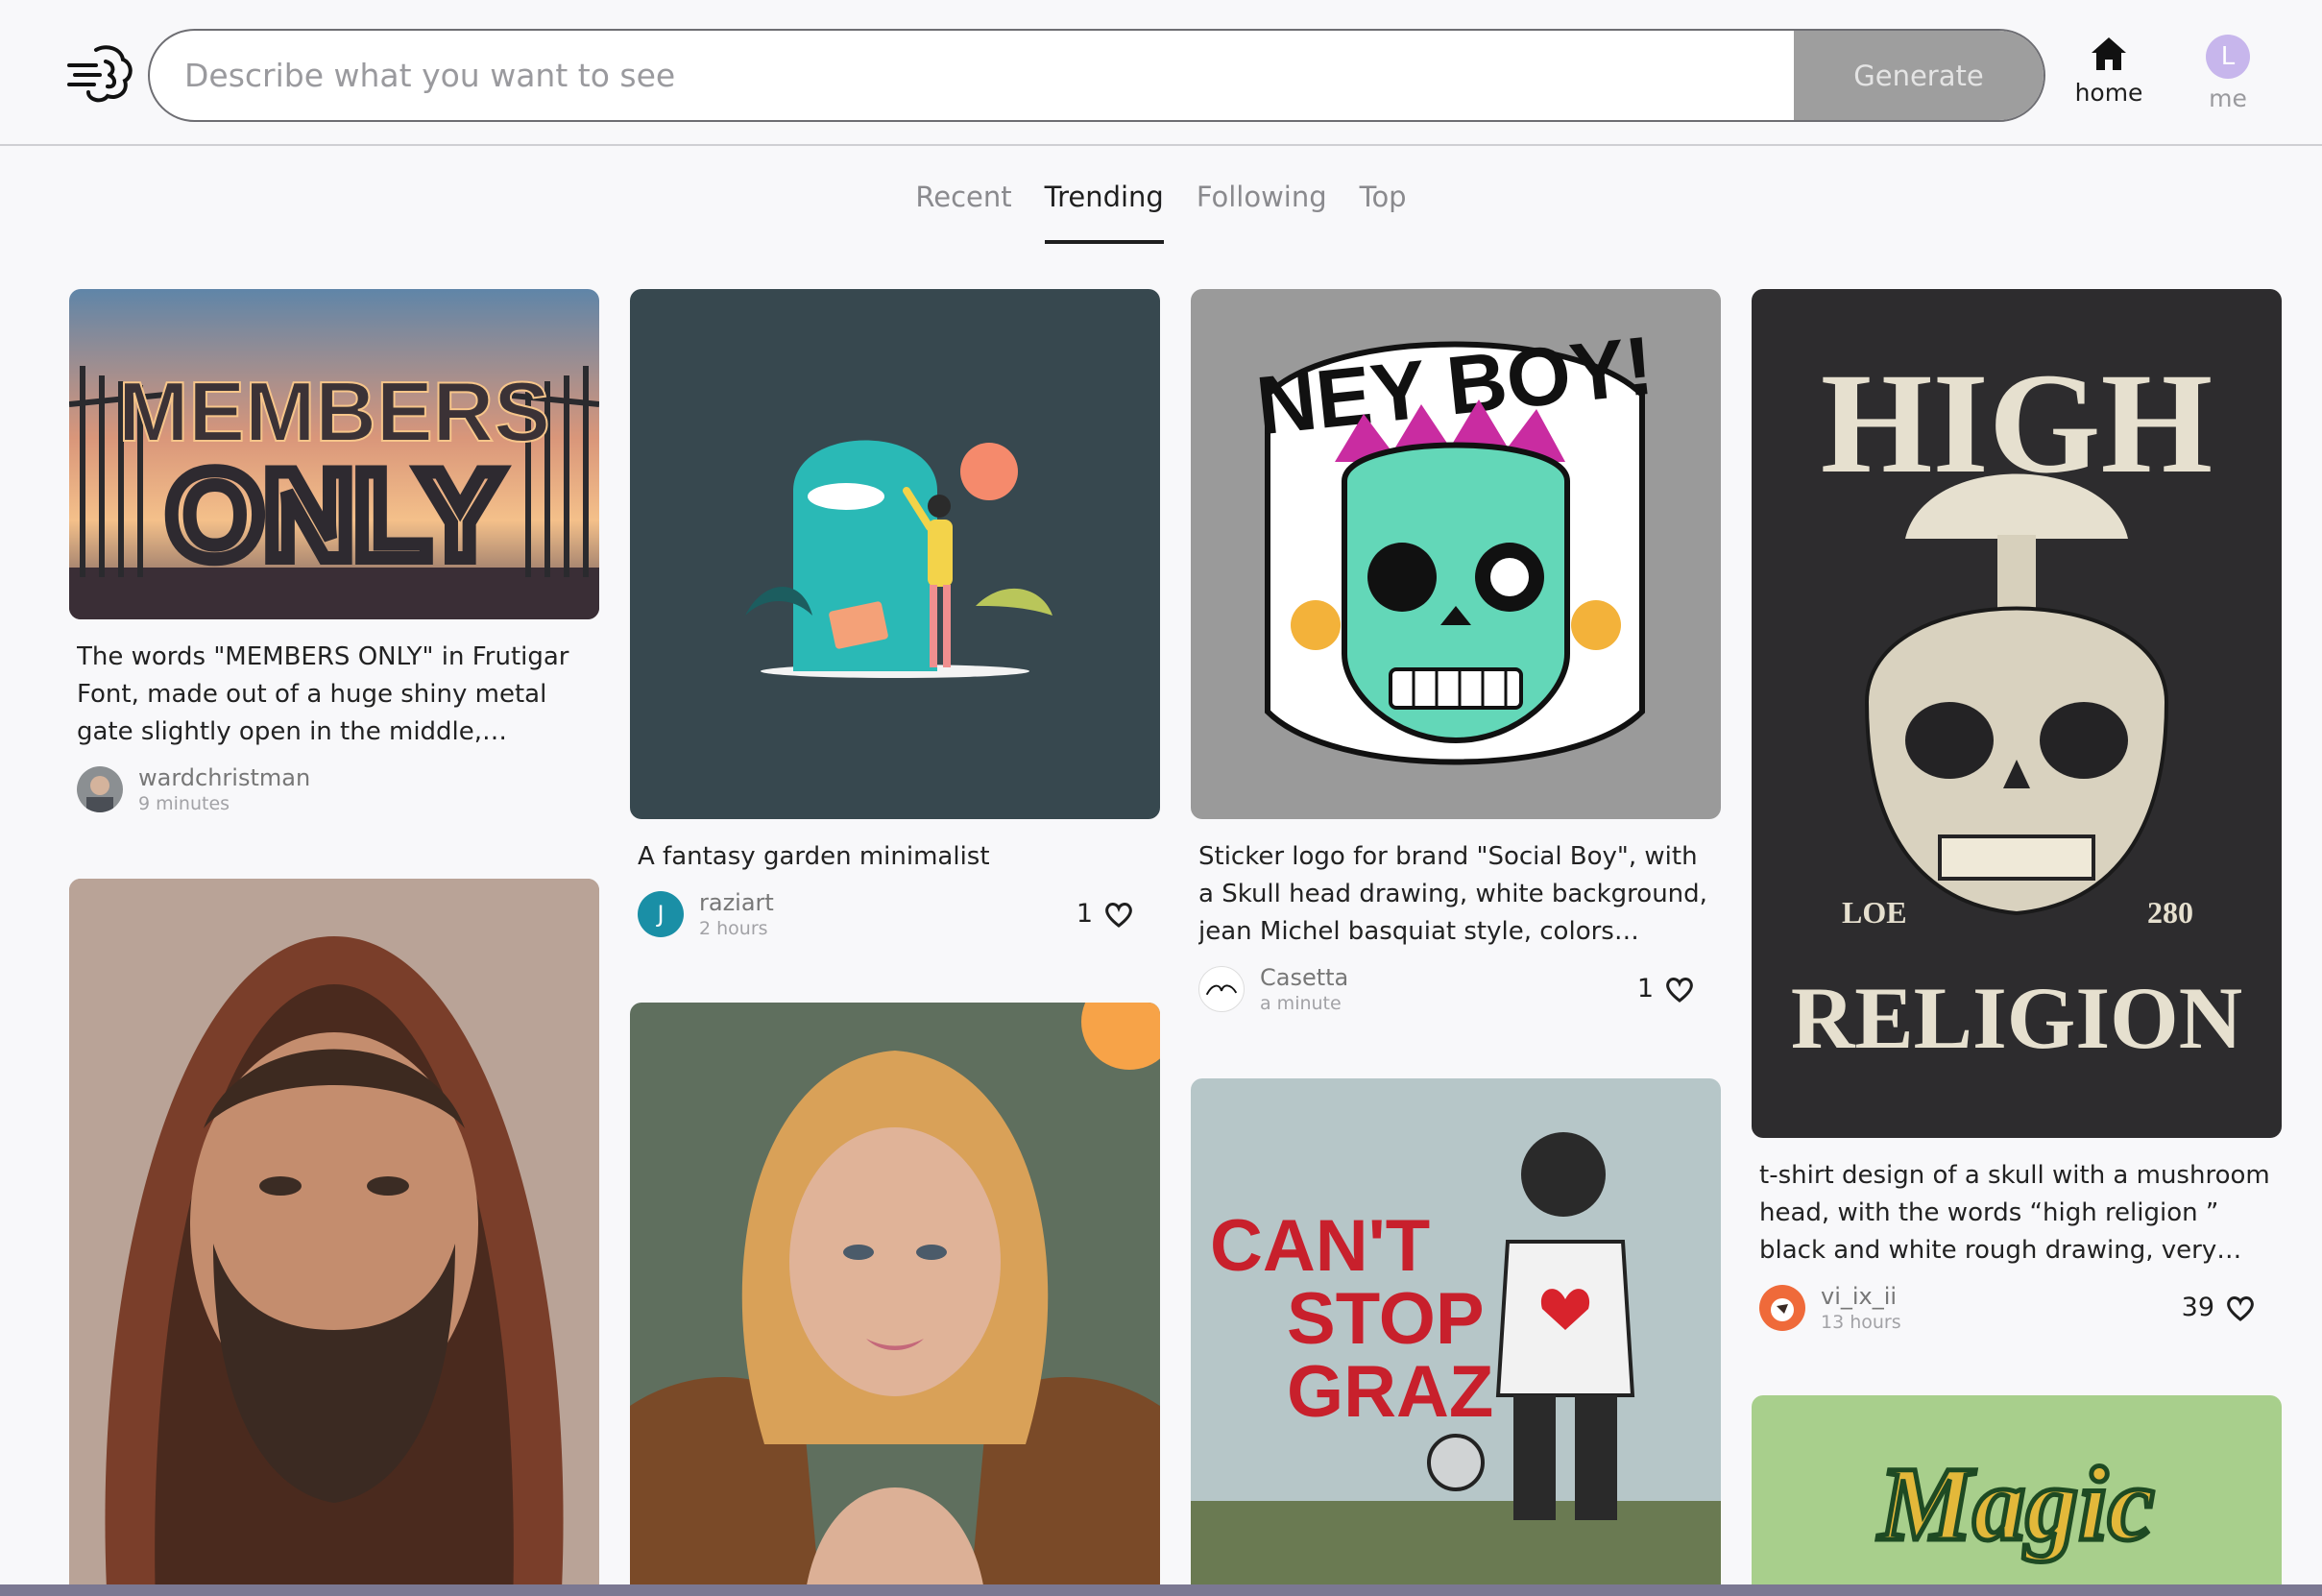  I want to click on post-time: 9 minutes, so click(184, 803).